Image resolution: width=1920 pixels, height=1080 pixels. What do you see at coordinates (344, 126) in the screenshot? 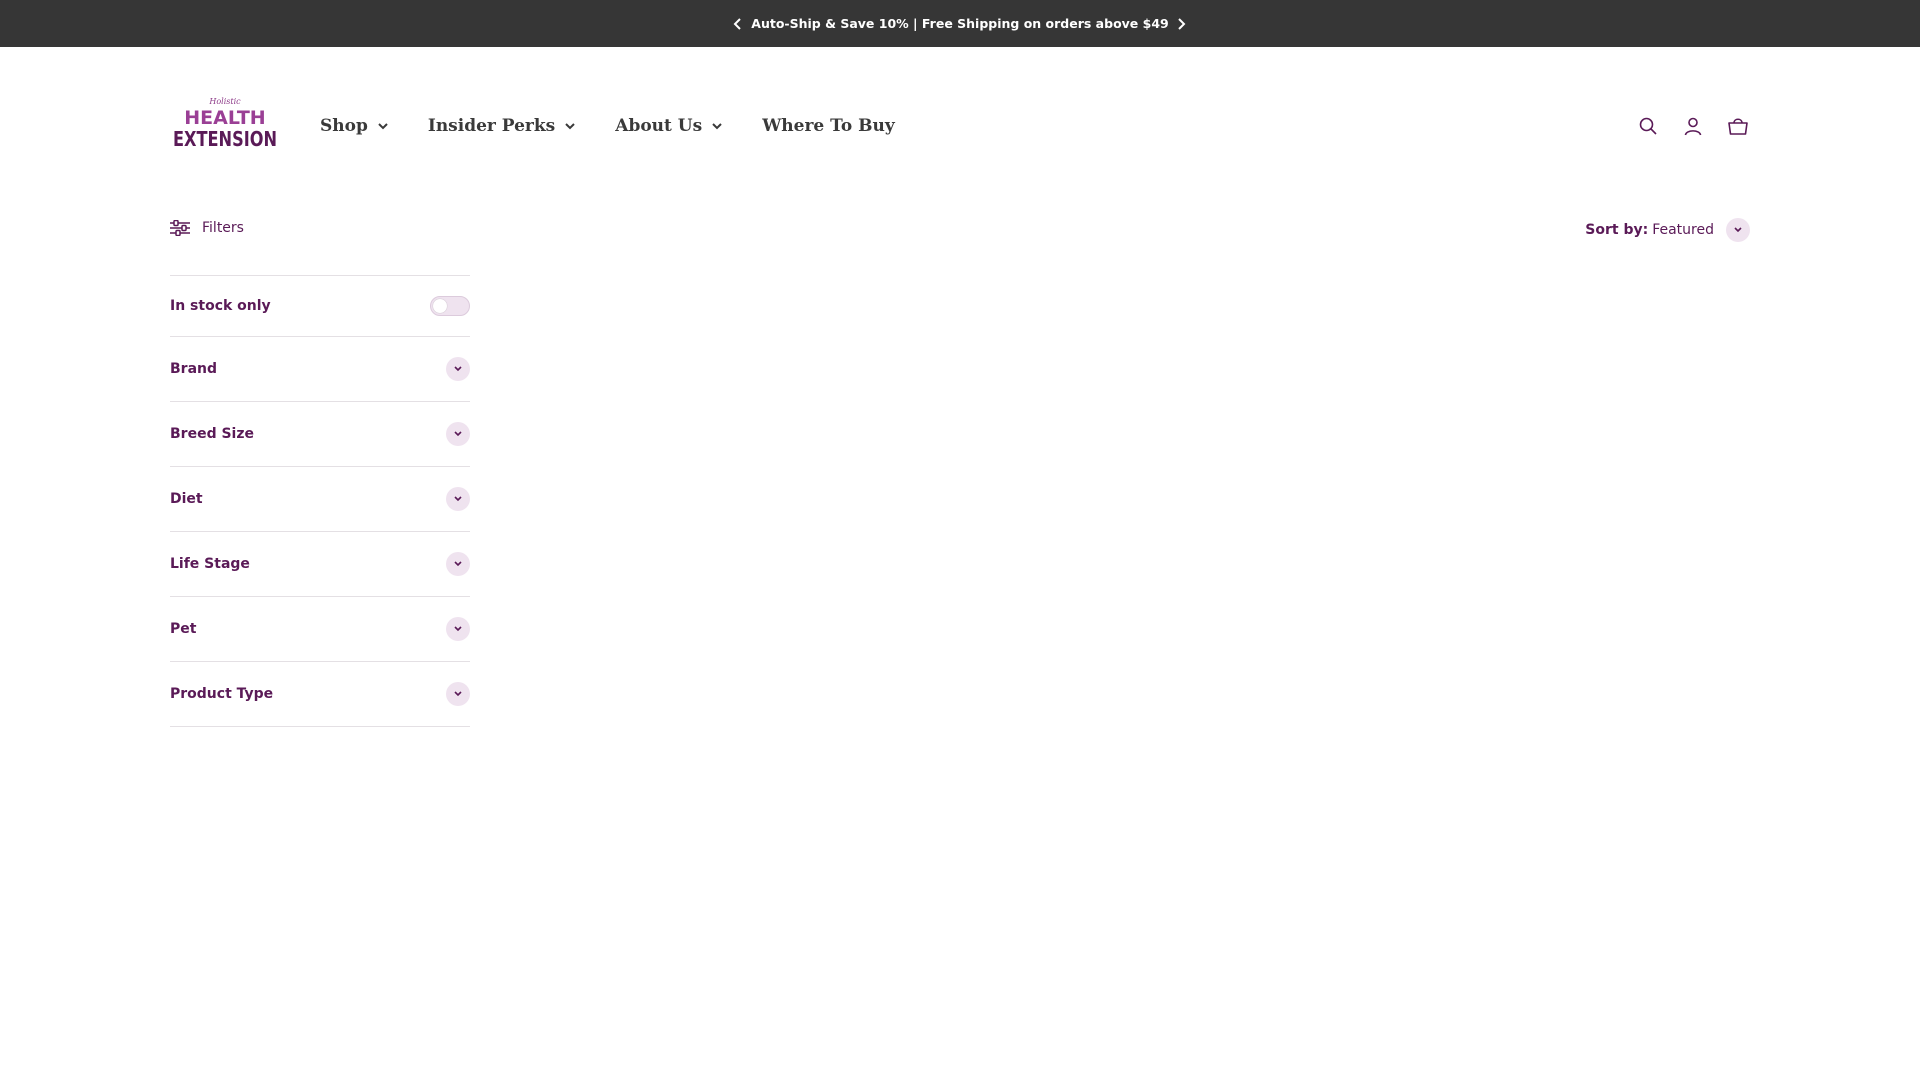
I see `nav-shop-label: Shop` at bounding box center [344, 126].